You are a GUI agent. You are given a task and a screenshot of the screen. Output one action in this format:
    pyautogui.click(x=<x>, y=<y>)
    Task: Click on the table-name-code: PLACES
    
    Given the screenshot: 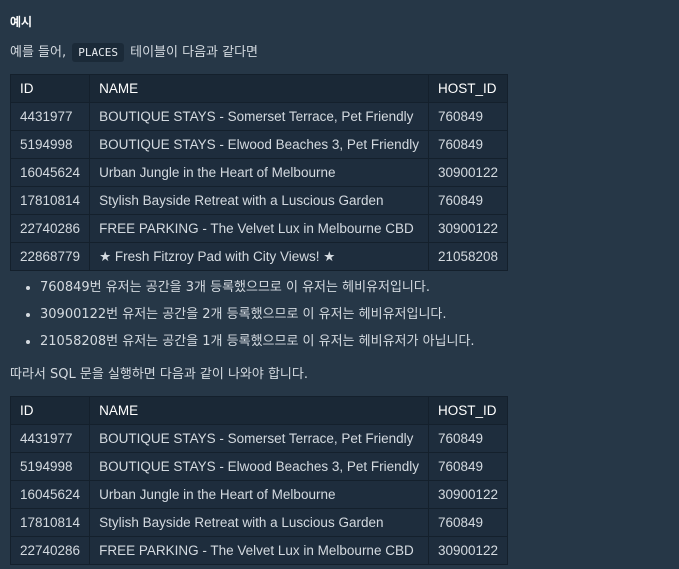 What is the action you would take?
    pyautogui.click(x=98, y=52)
    